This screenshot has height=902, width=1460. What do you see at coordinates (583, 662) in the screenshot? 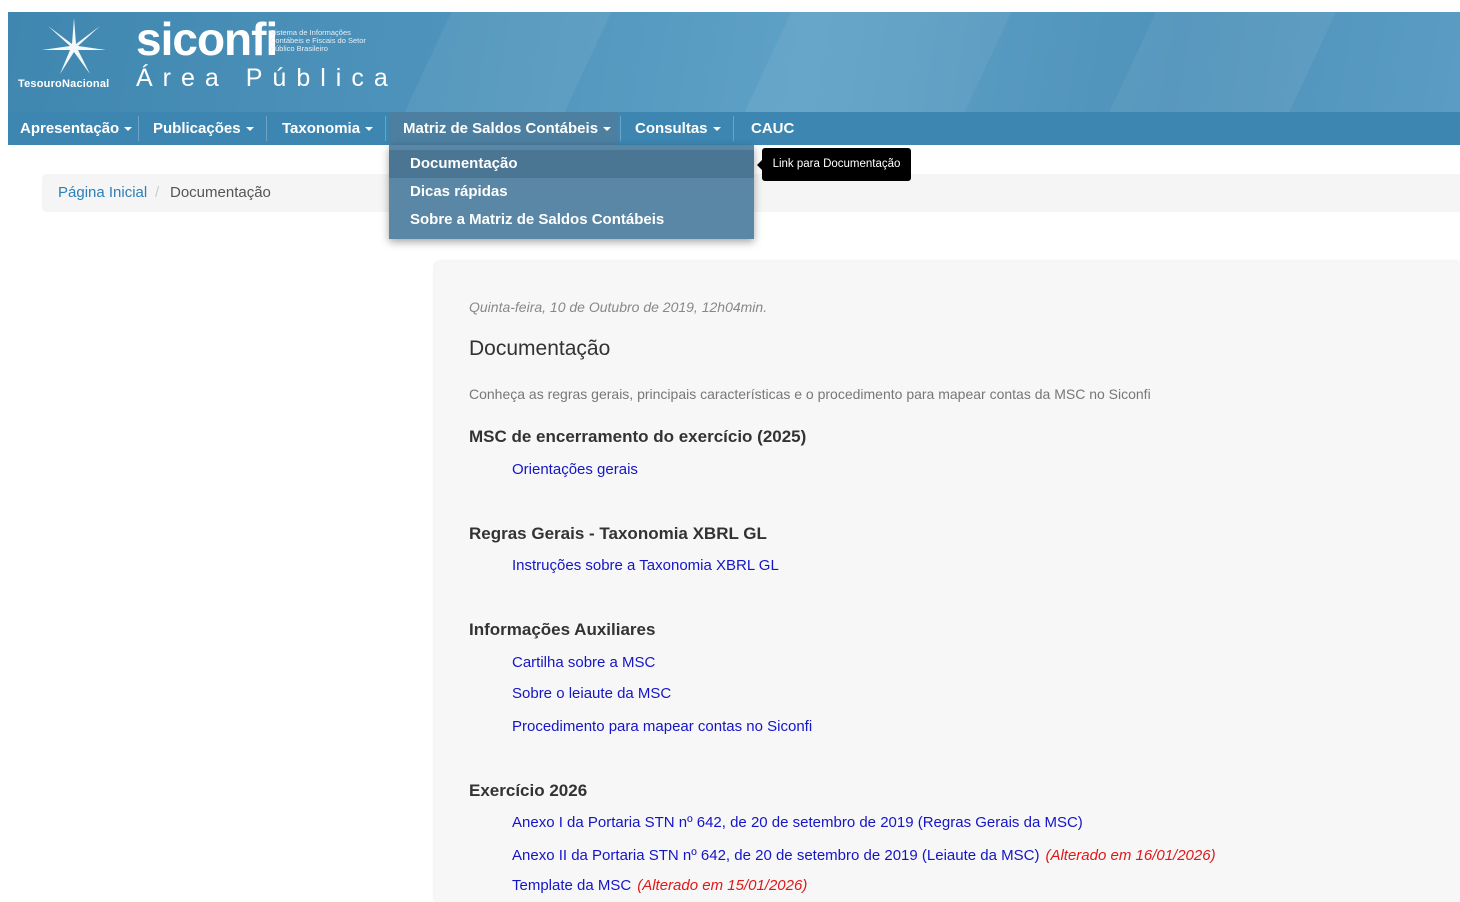
I see `link-cartilha-msc: Cartilha sobre a MSC` at bounding box center [583, 662].